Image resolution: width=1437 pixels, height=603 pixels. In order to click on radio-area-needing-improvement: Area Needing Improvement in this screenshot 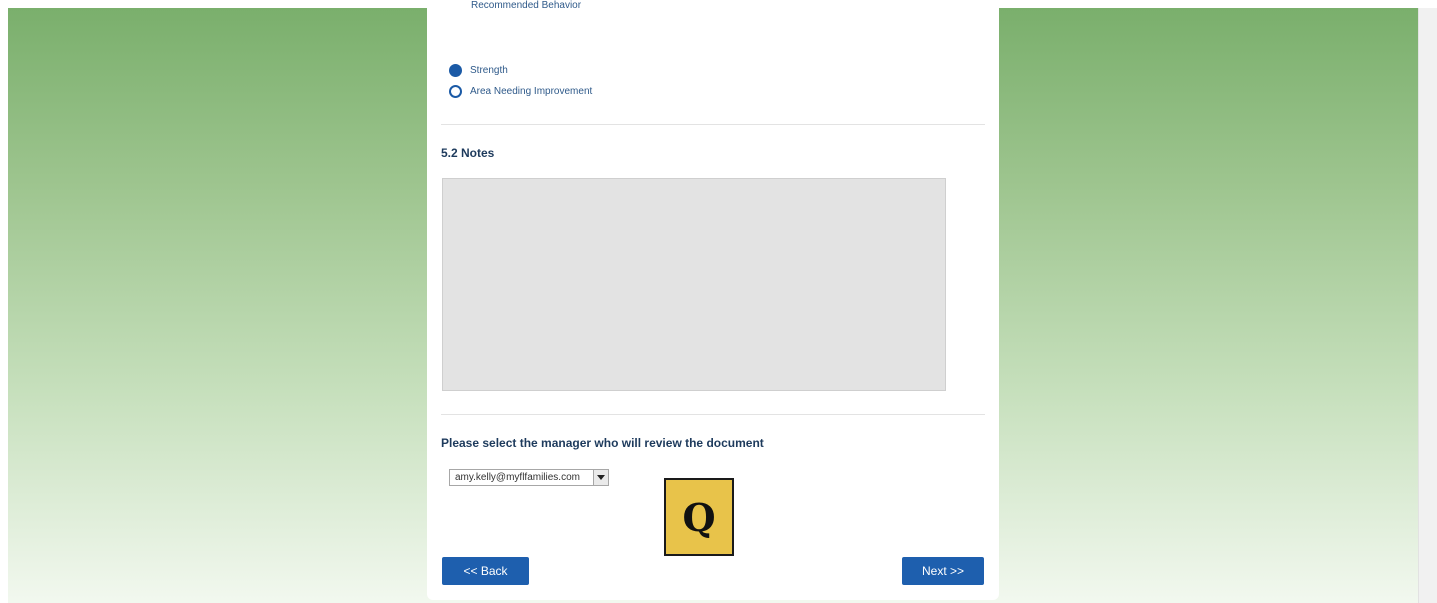, I will do `click(520, 91)`.